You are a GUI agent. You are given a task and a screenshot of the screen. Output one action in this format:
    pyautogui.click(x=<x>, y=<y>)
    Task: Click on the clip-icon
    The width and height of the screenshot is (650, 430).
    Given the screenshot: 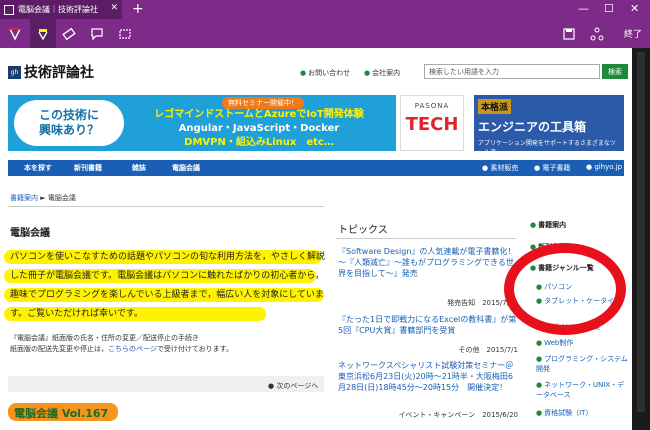 What is the action you would take?
    pyautogui.click(x=125, y=33)
    